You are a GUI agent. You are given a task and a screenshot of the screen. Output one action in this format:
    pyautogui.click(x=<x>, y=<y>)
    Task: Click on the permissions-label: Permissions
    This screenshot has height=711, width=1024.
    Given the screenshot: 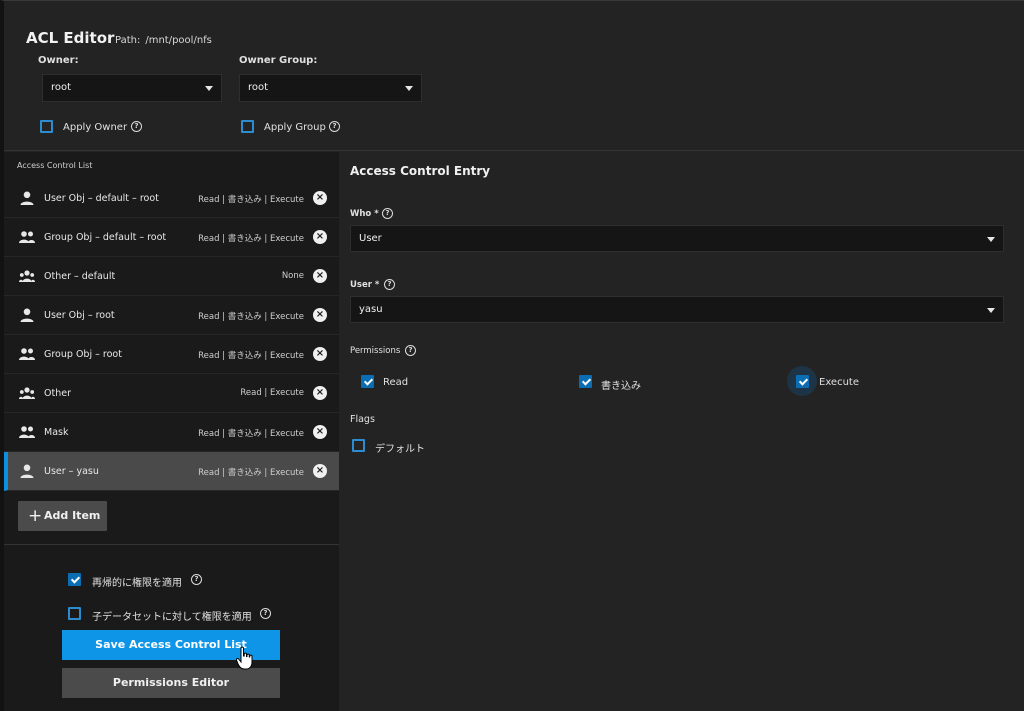 What is the action you would take?
    pyautogui.click(x=375, y=351)
    